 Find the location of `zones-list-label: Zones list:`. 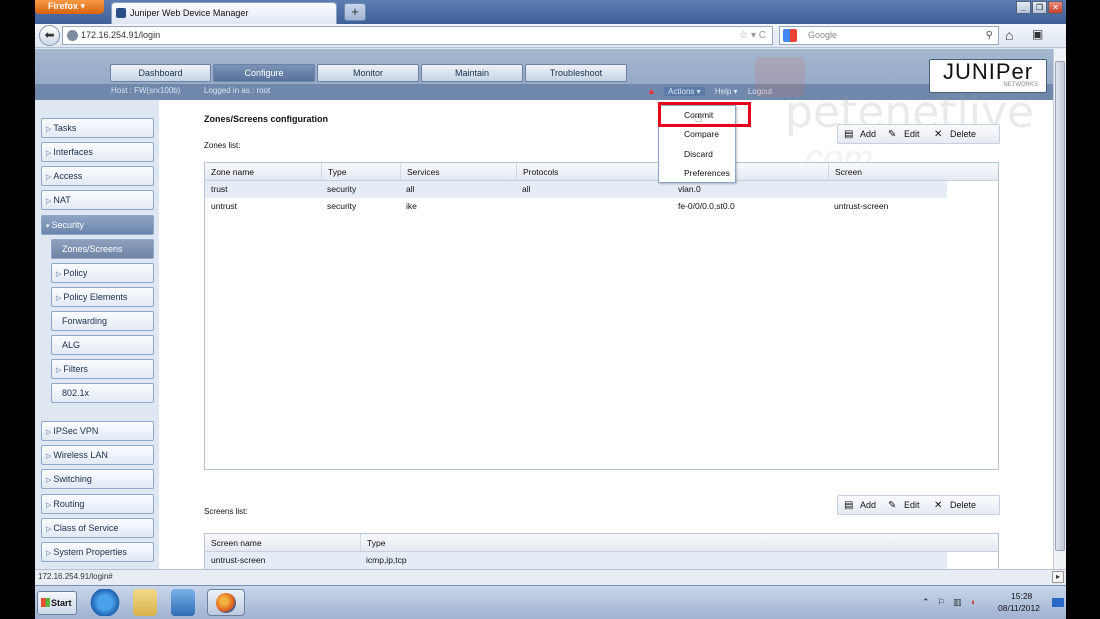

zones-list-label: Zones list: is located at coordinates (222, 145).